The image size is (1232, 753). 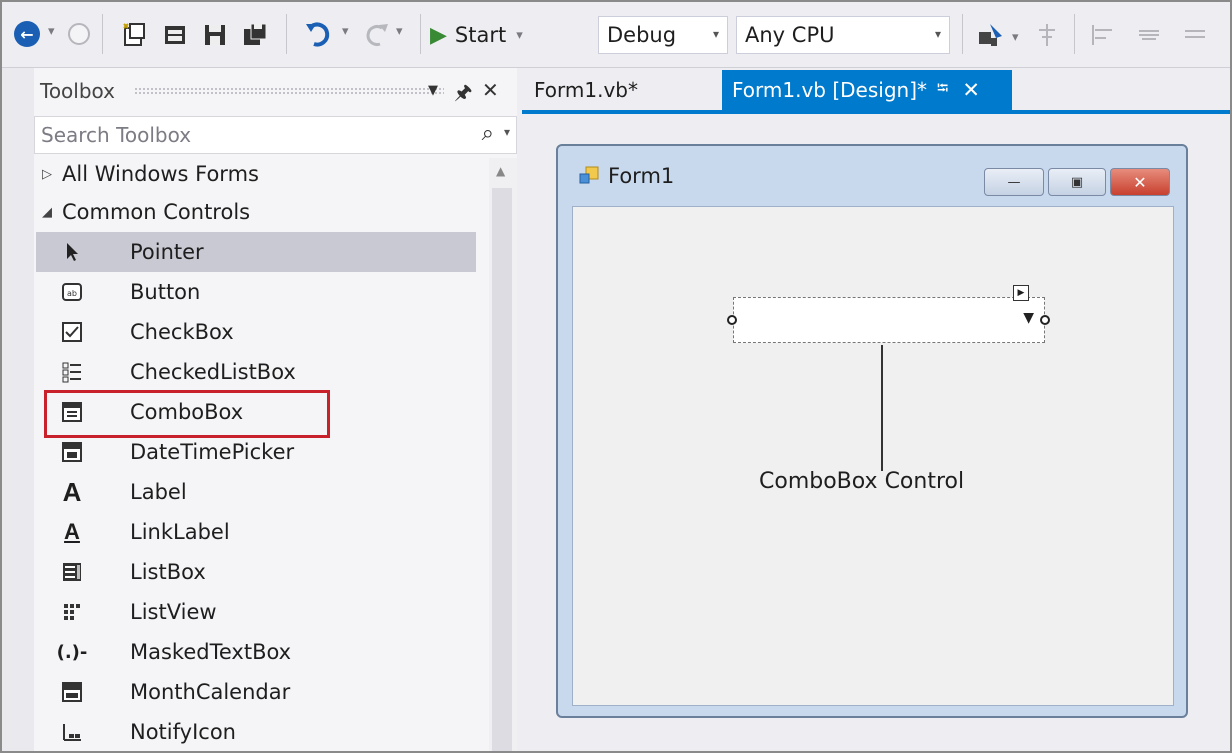 I want to click on chevron-down-icon: ▼, so click(x=1028, y=318).